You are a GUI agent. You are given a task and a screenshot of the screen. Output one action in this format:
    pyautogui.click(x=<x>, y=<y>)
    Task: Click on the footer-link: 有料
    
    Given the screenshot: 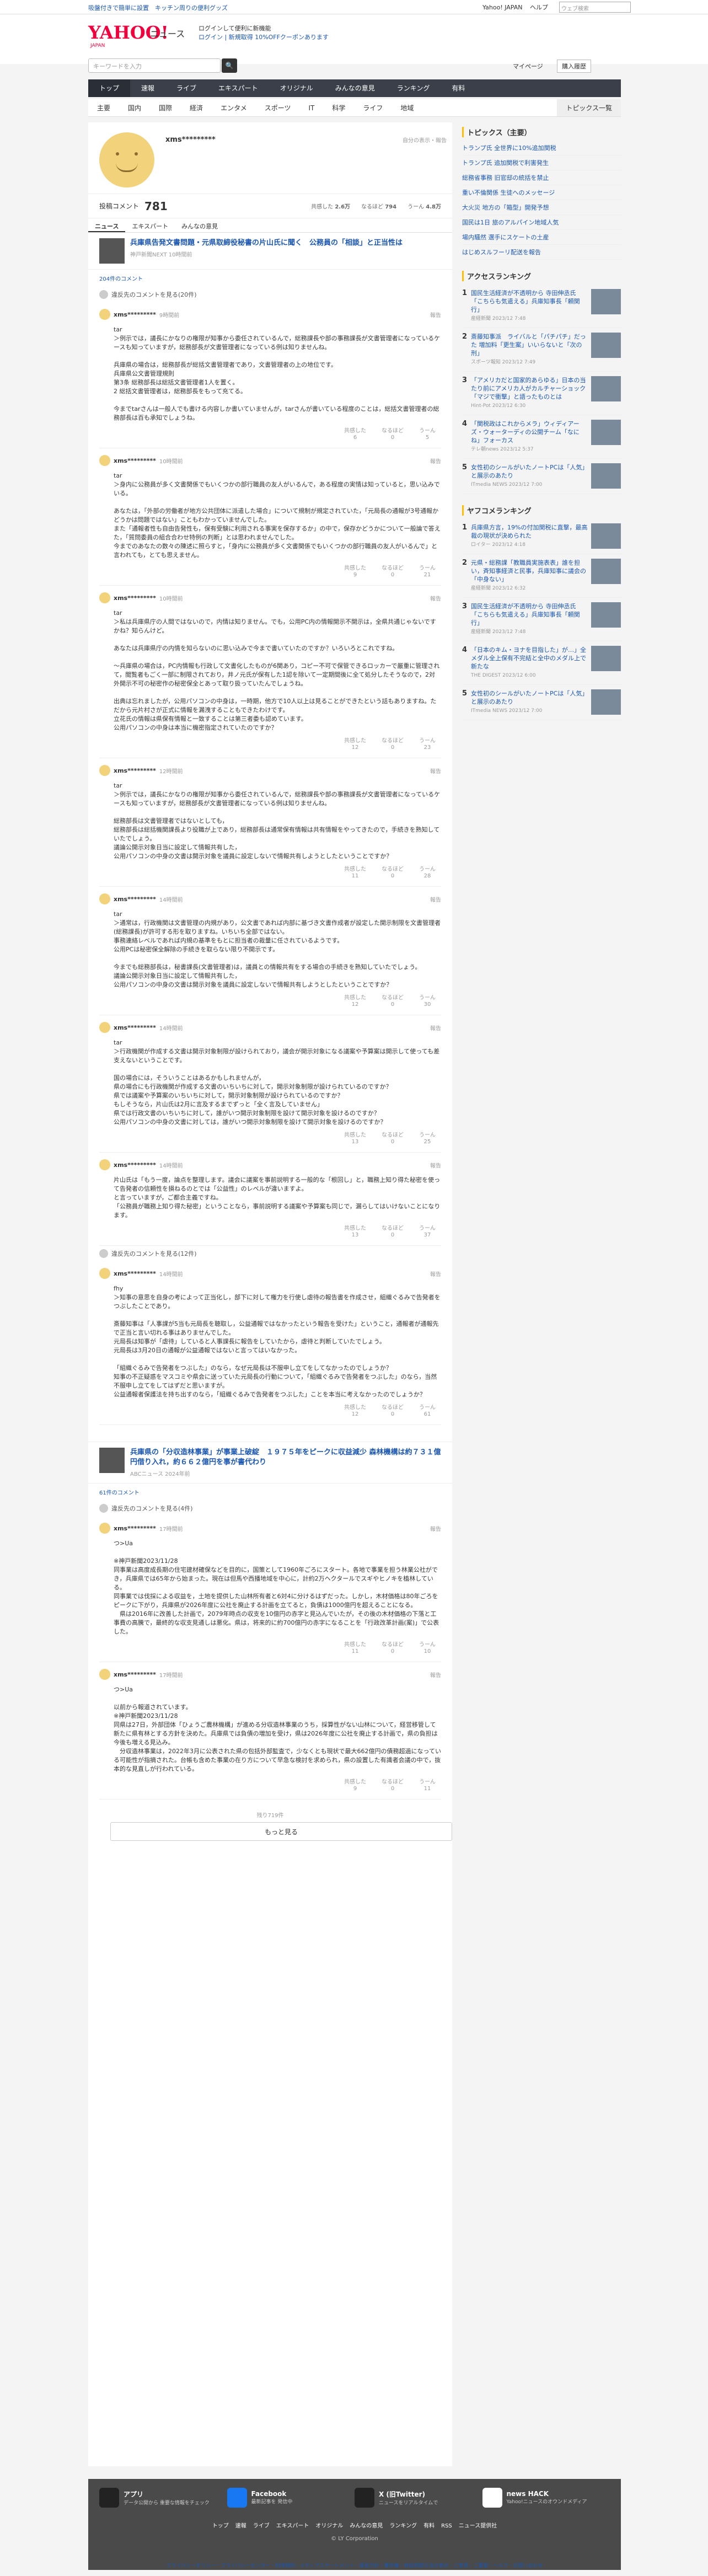 What is the action you would take?
    pyautogui.click(x=429, y=2526)
    